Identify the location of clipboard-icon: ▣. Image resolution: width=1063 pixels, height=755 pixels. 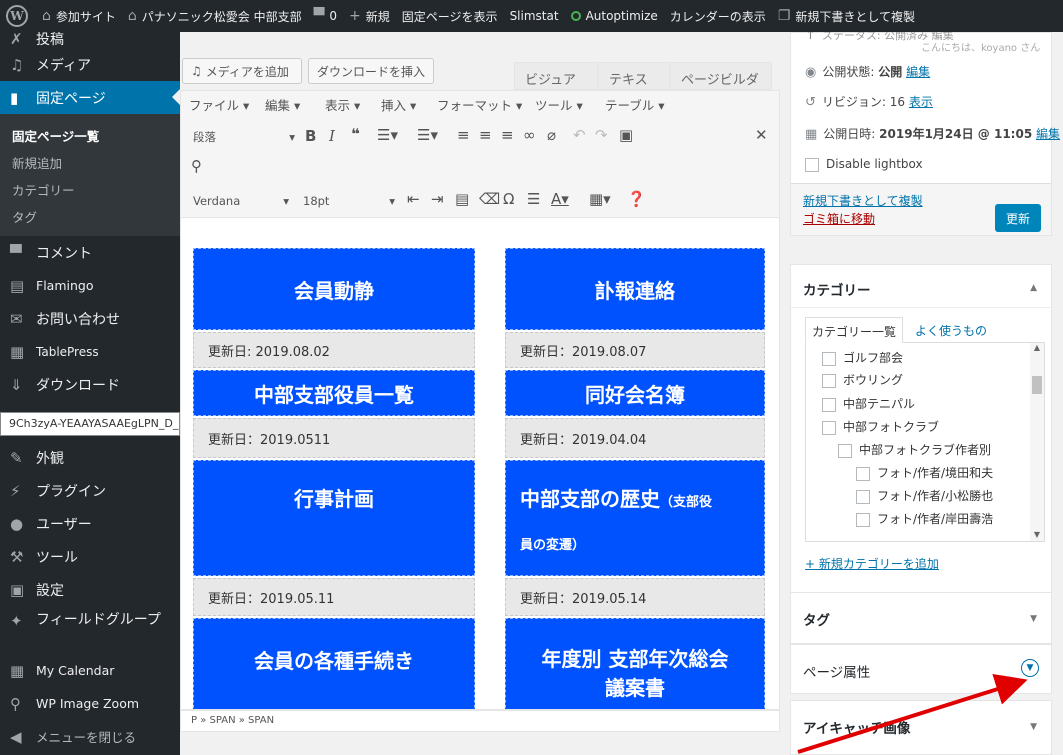
(626, 135).